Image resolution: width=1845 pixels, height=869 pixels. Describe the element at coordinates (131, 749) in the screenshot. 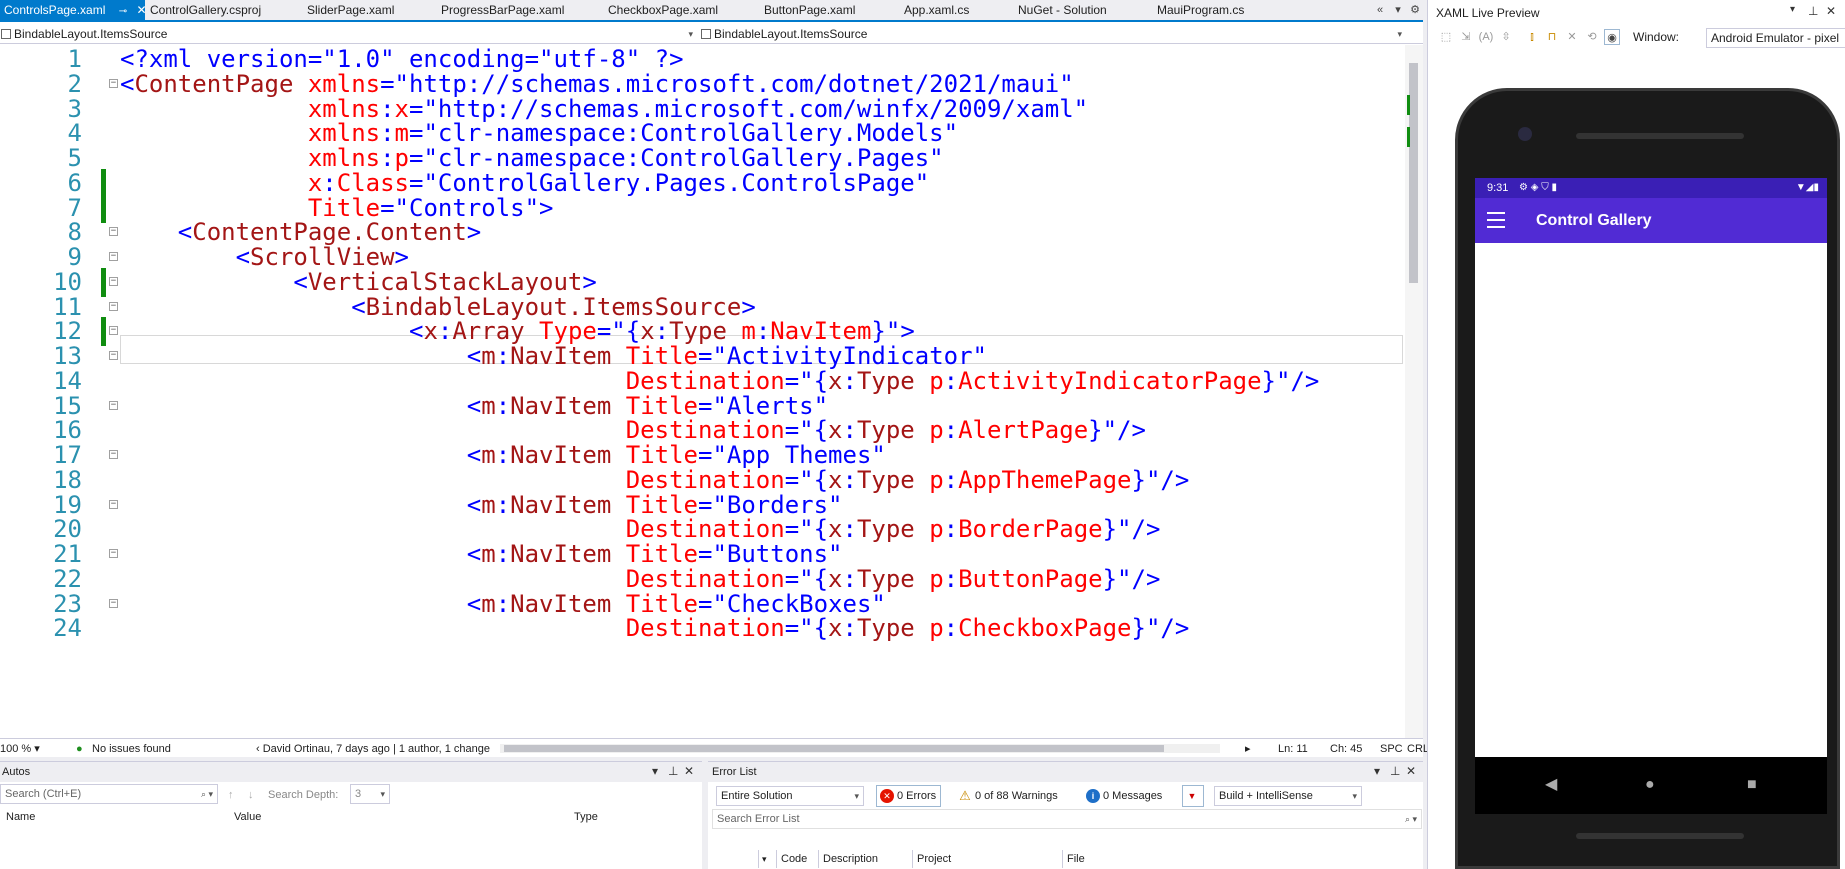

I see `issues-indicator: No issues found` at that location.